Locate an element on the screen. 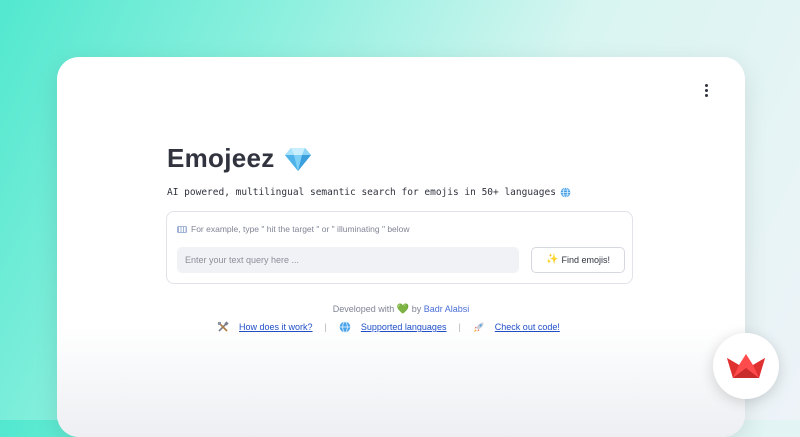 Image resolution: width=800 pixels, height=437 pixels. page-title: Emojeez is located at coordinates (221, 158).